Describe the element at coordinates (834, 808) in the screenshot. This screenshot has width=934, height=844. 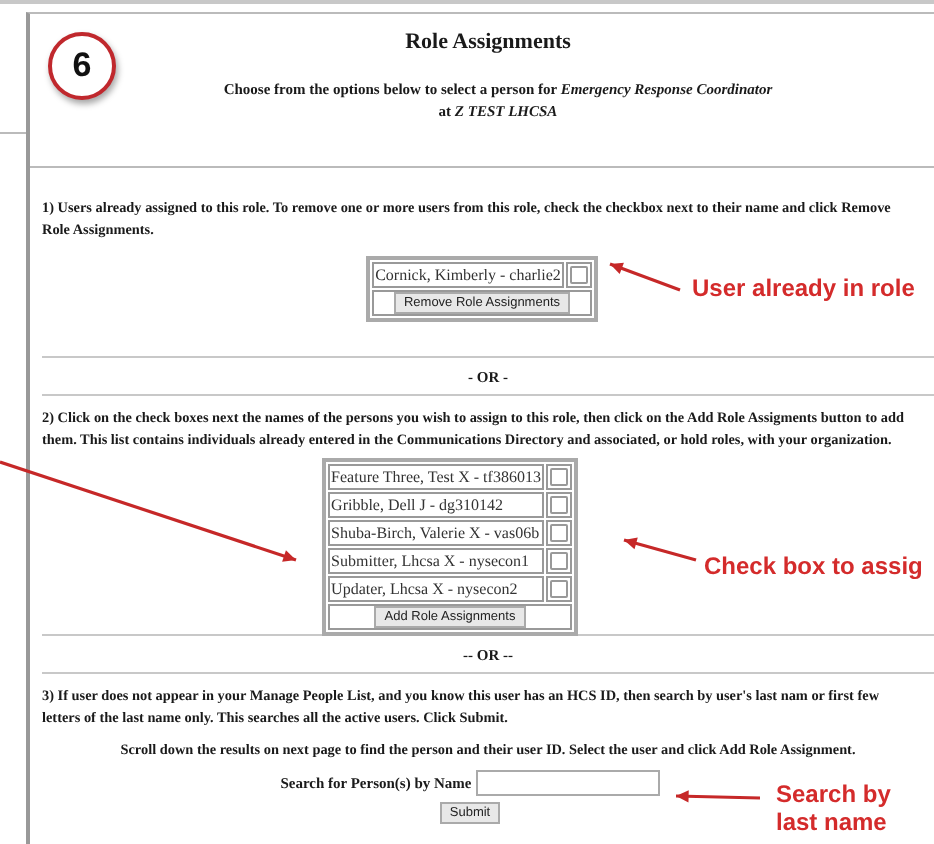
I see `callout-text: Search by last name` at that location.